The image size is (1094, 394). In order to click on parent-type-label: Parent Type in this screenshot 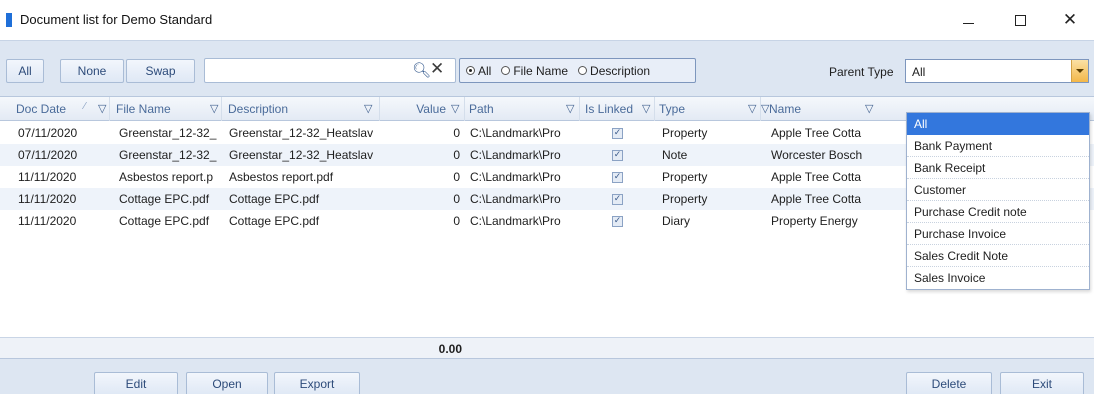, I will do `click(861, 72)`.